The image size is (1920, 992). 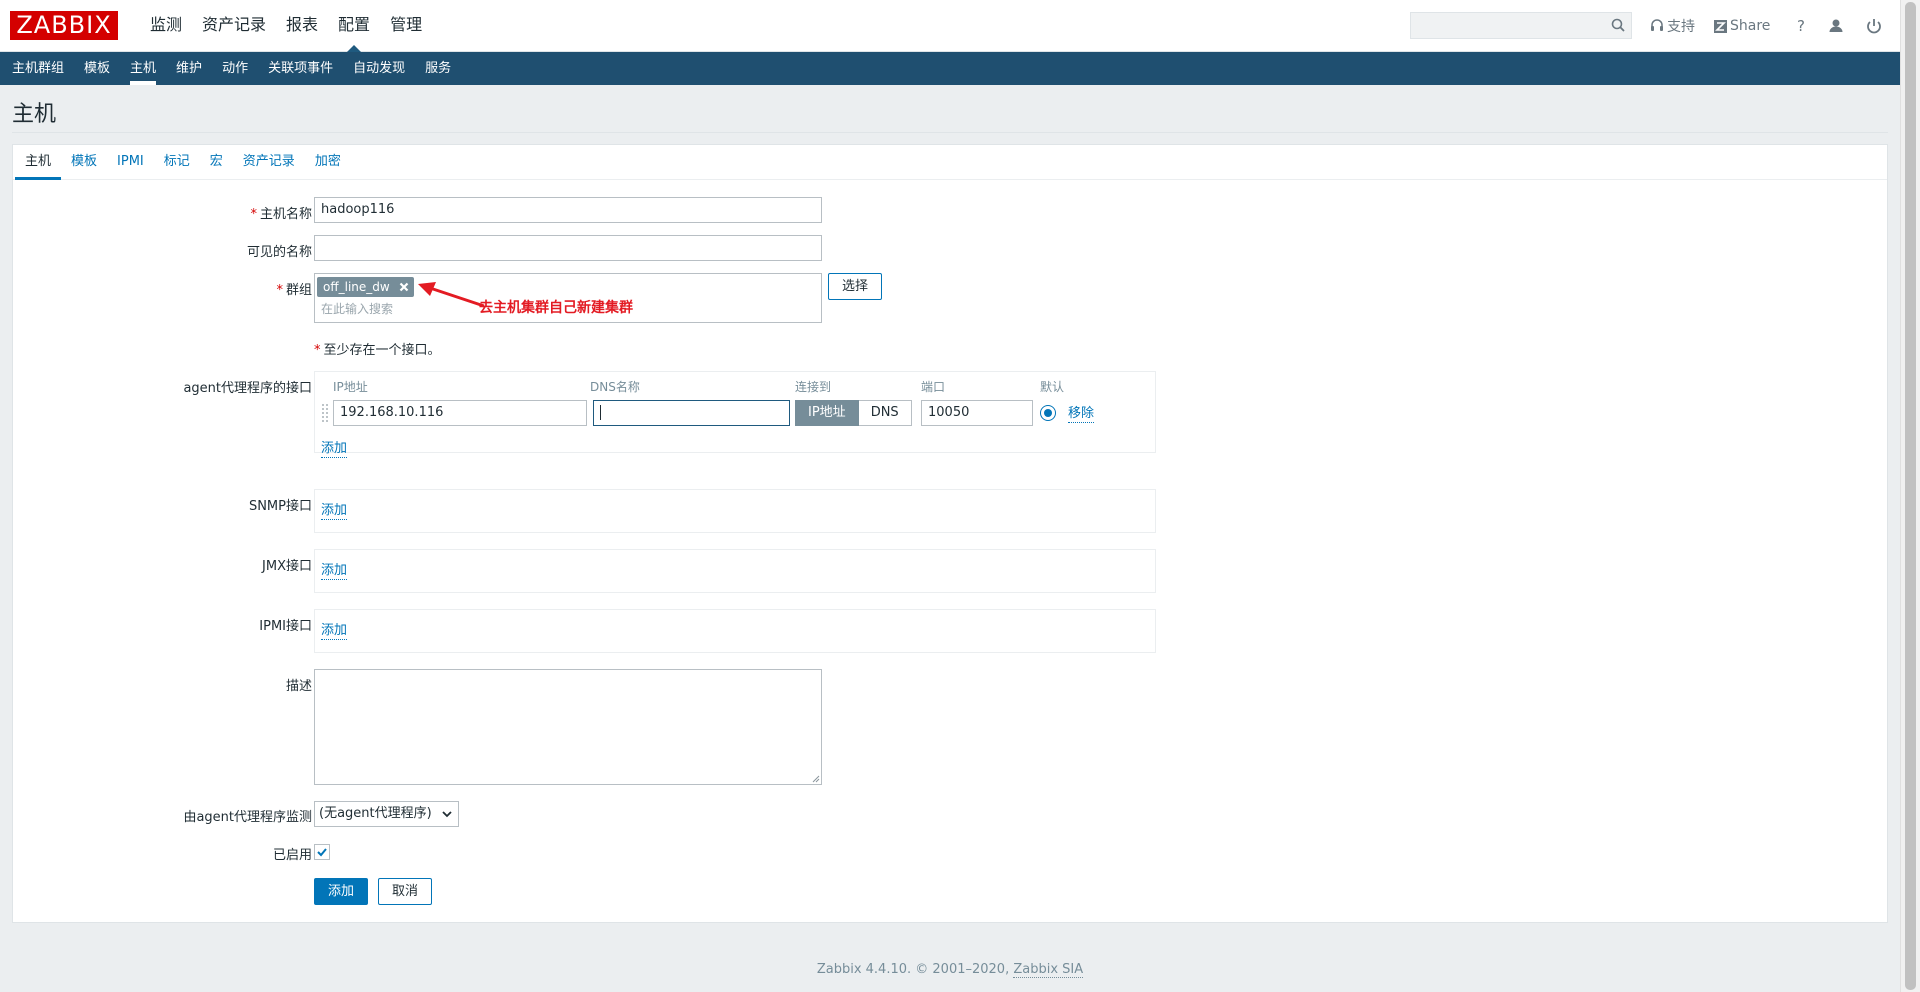 I want to click on description-textarea, so click(x=568, y=727).